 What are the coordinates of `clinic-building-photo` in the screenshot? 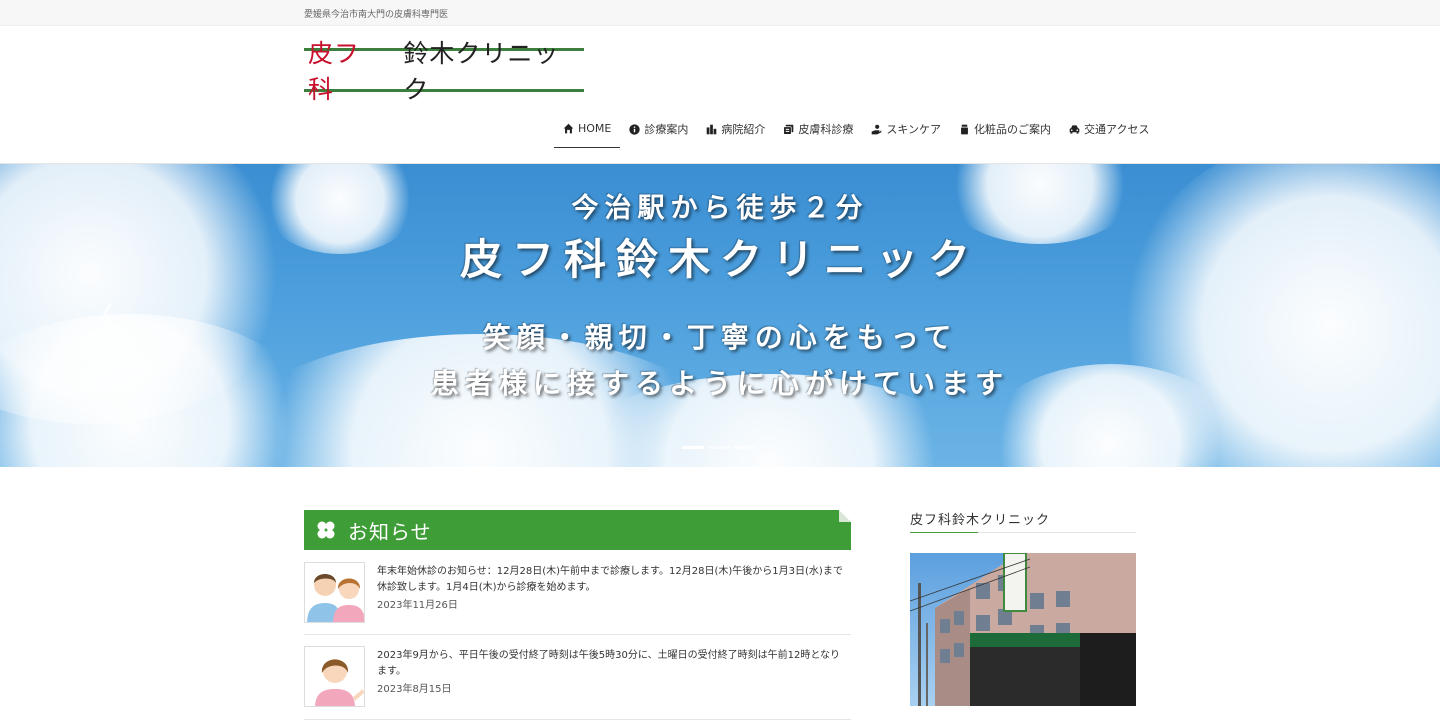 It's located at (1023, 629).